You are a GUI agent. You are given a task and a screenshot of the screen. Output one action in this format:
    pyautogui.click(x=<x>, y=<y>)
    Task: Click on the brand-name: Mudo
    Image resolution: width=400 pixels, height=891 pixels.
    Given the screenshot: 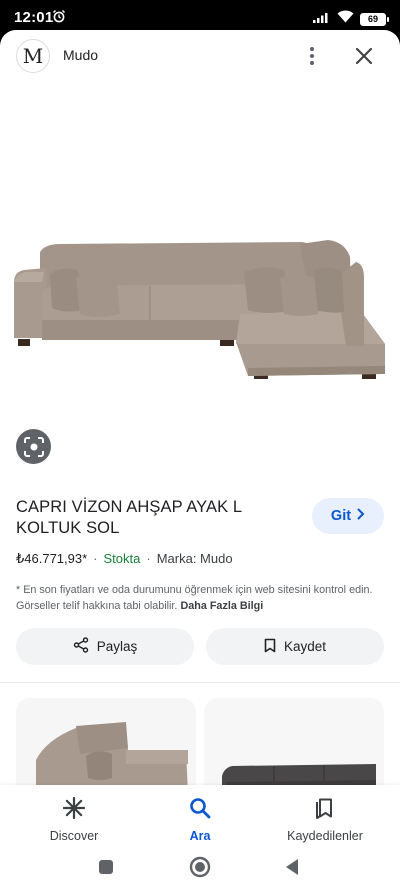 What is the action you would take?
    pyautogui.click(x=80, y=55)
    